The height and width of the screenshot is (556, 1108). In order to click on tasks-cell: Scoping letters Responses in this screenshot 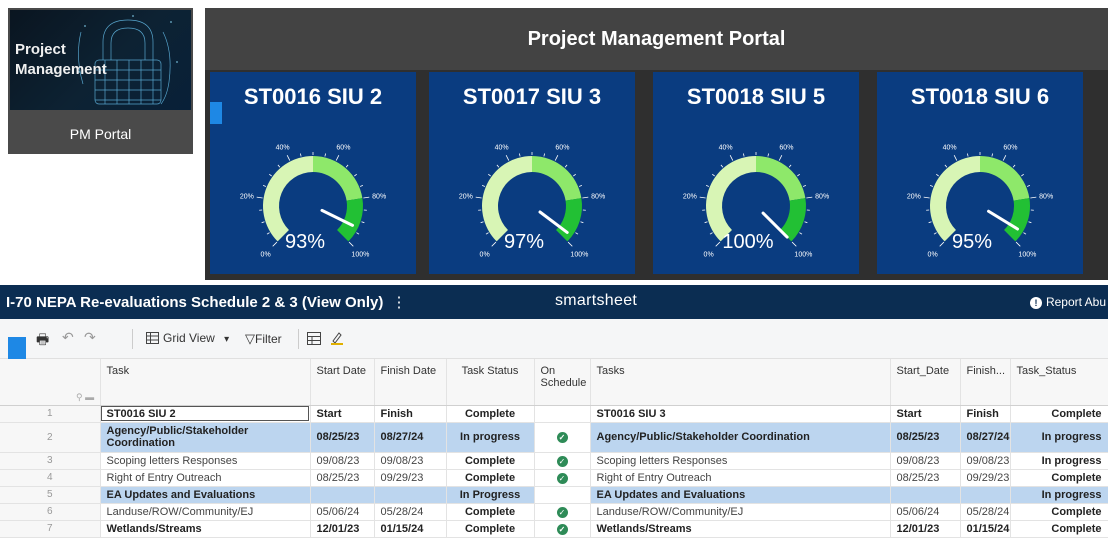, I will do `click(740, 461)`.